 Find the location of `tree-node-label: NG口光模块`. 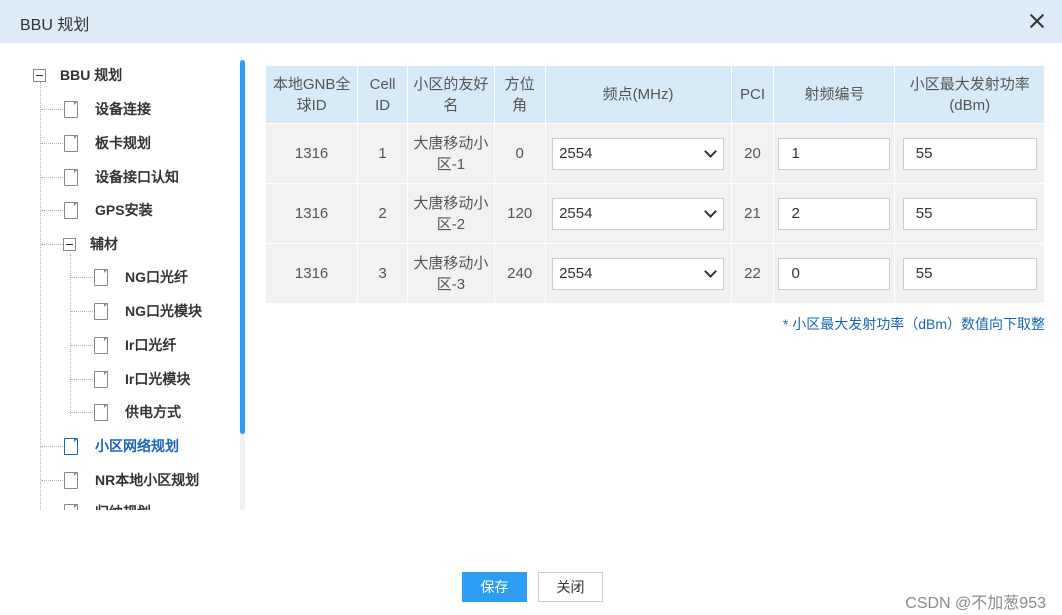

tree-node-label: NG口光模块 is located at coordinates (163, 311).